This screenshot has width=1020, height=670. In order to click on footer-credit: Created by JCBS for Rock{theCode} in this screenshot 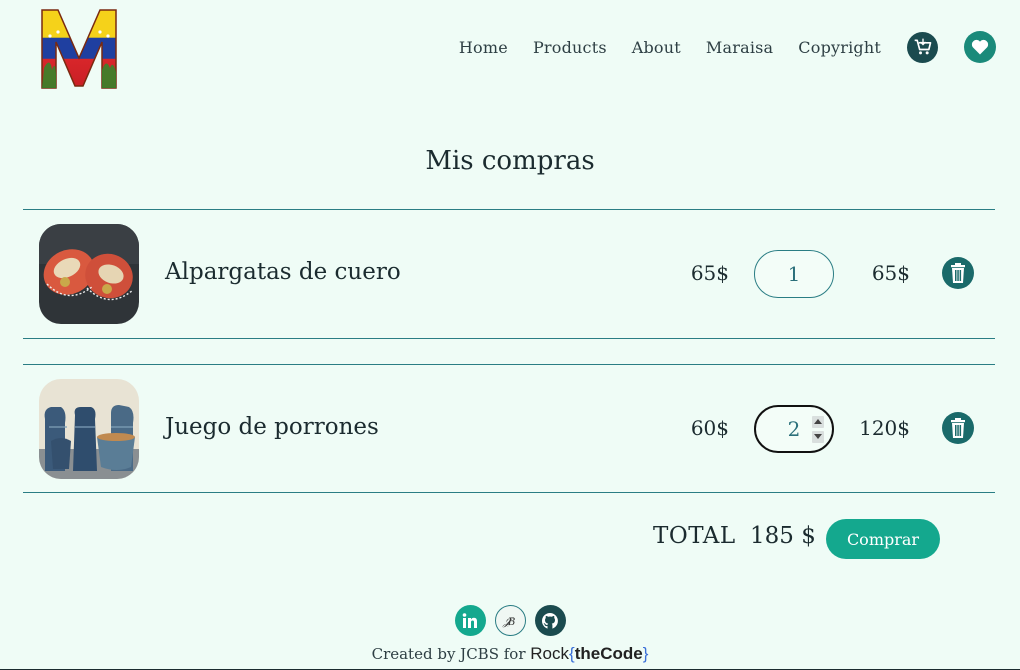, I will do `click(510, 654)`.